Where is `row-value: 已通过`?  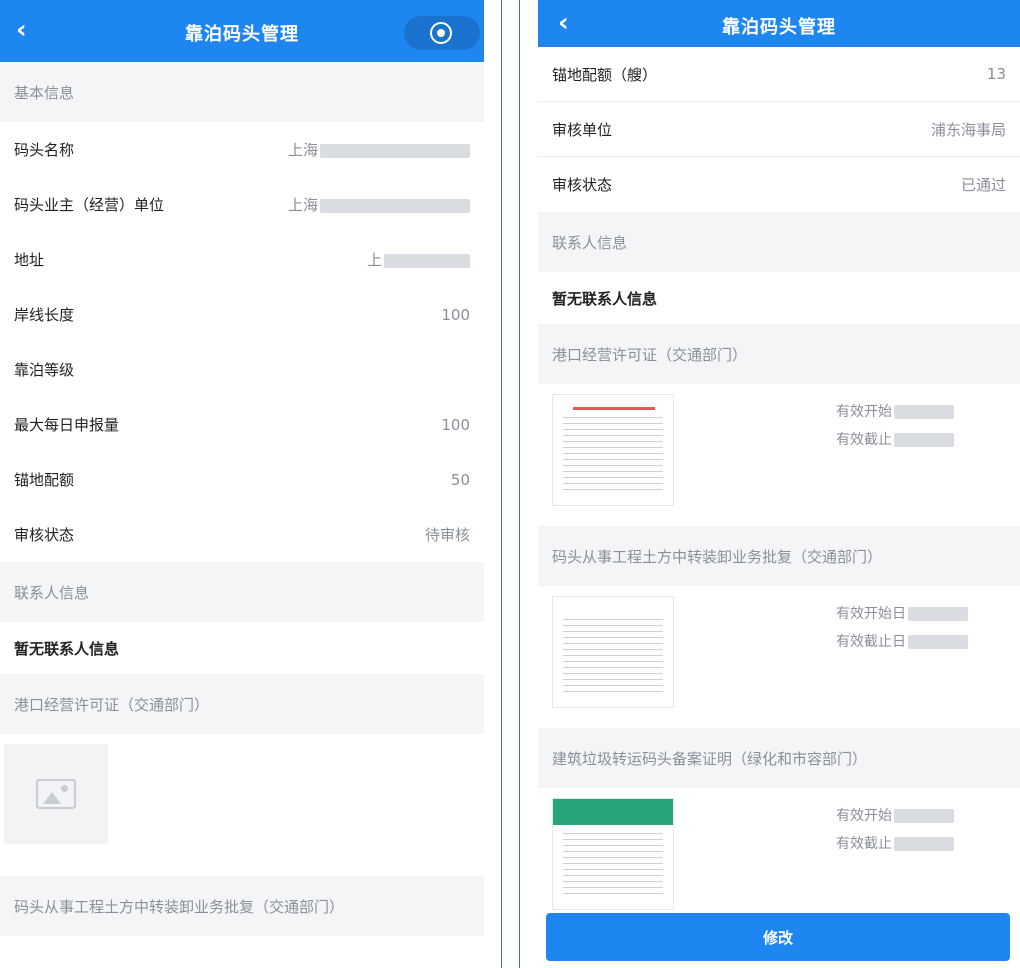
row-value: 已通过 is located at coordinates (983, 185).